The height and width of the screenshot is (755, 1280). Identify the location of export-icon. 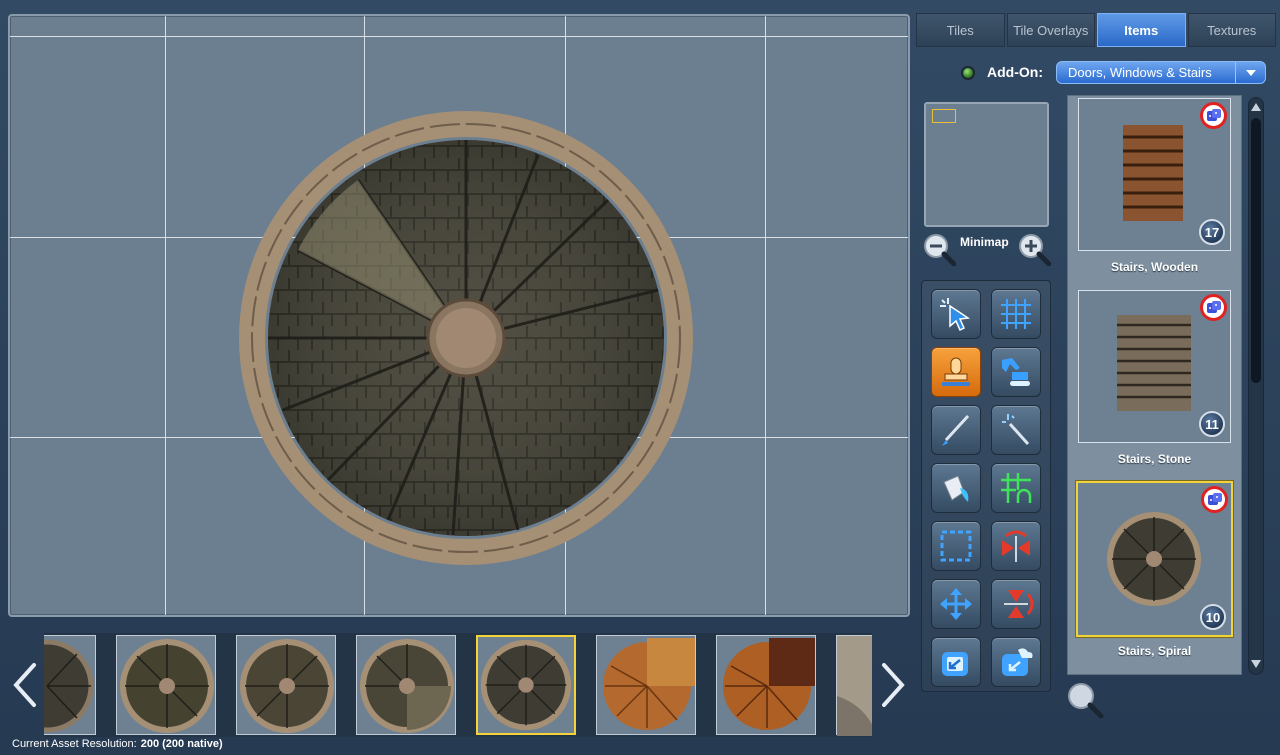
(955, 664).